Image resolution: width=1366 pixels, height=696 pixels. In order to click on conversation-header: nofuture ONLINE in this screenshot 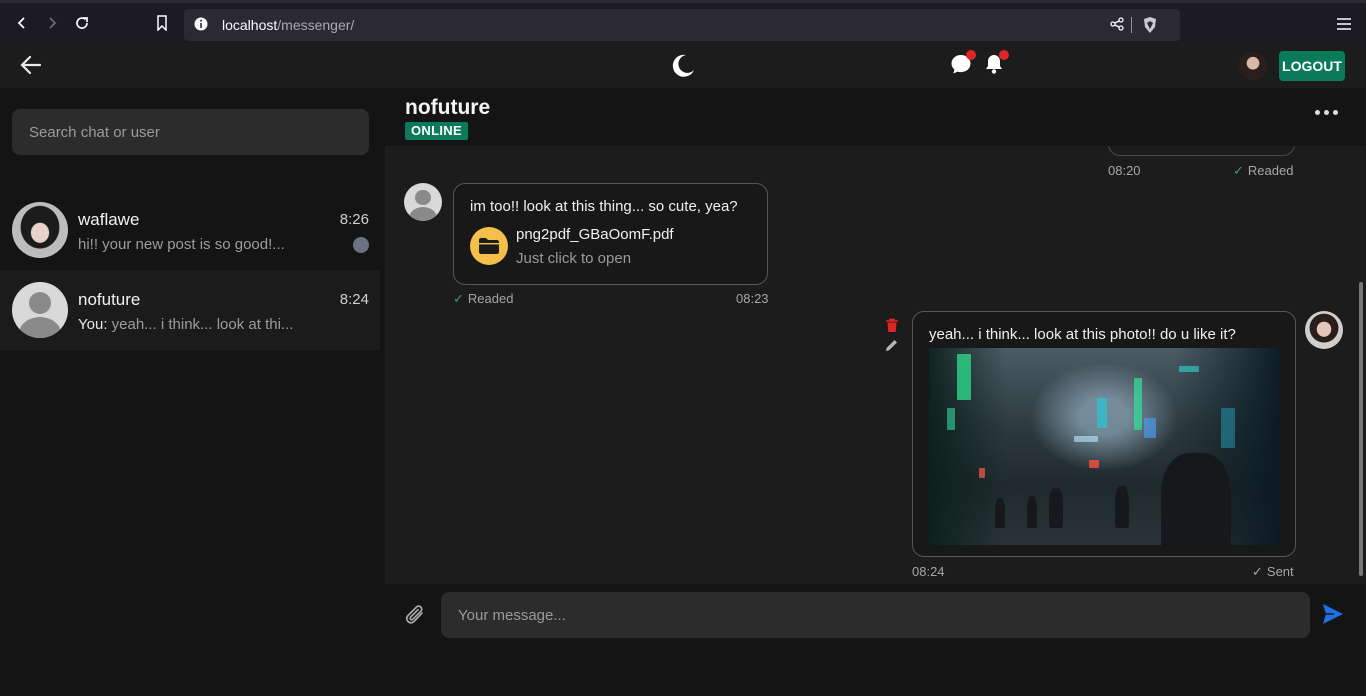, I will do `click(875, 117)`.